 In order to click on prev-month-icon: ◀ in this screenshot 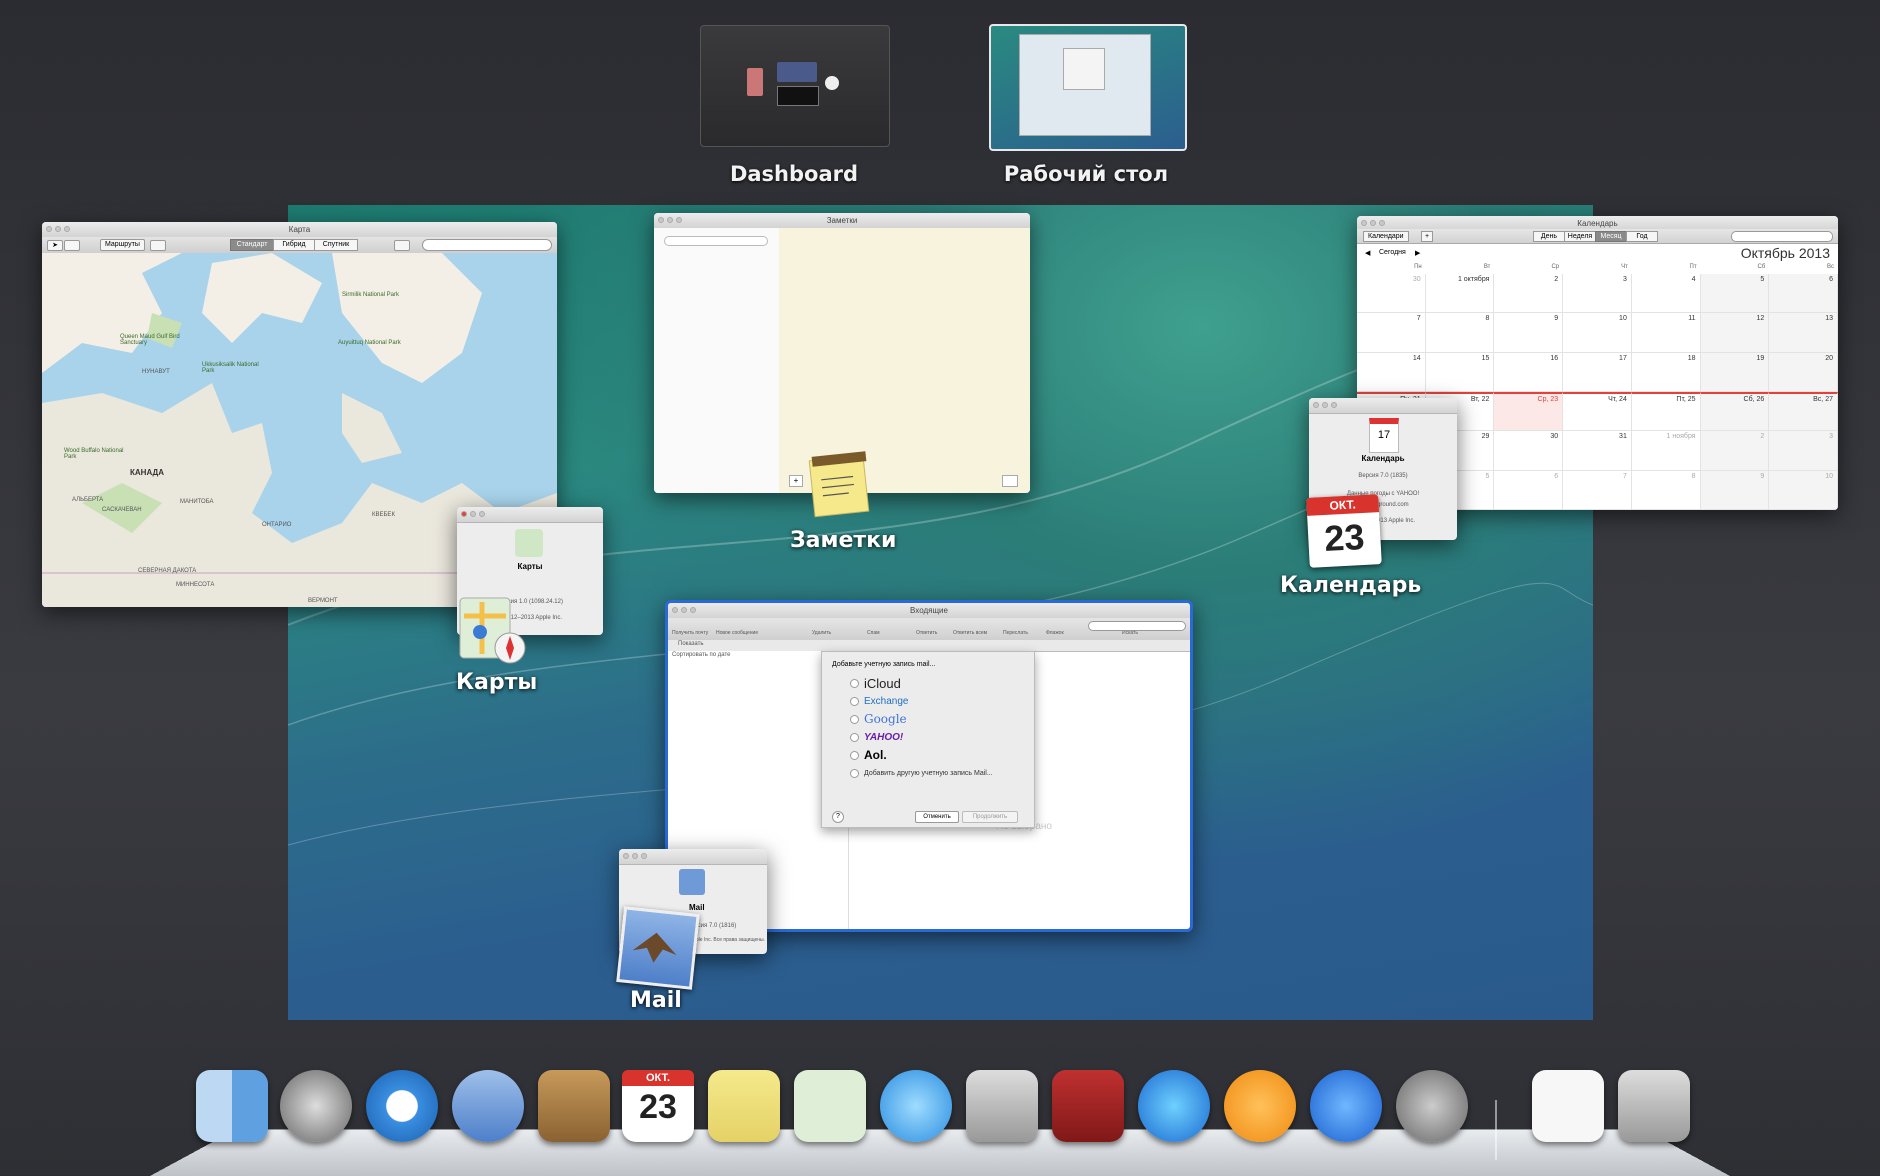, I will do `click(1367, 253)`.